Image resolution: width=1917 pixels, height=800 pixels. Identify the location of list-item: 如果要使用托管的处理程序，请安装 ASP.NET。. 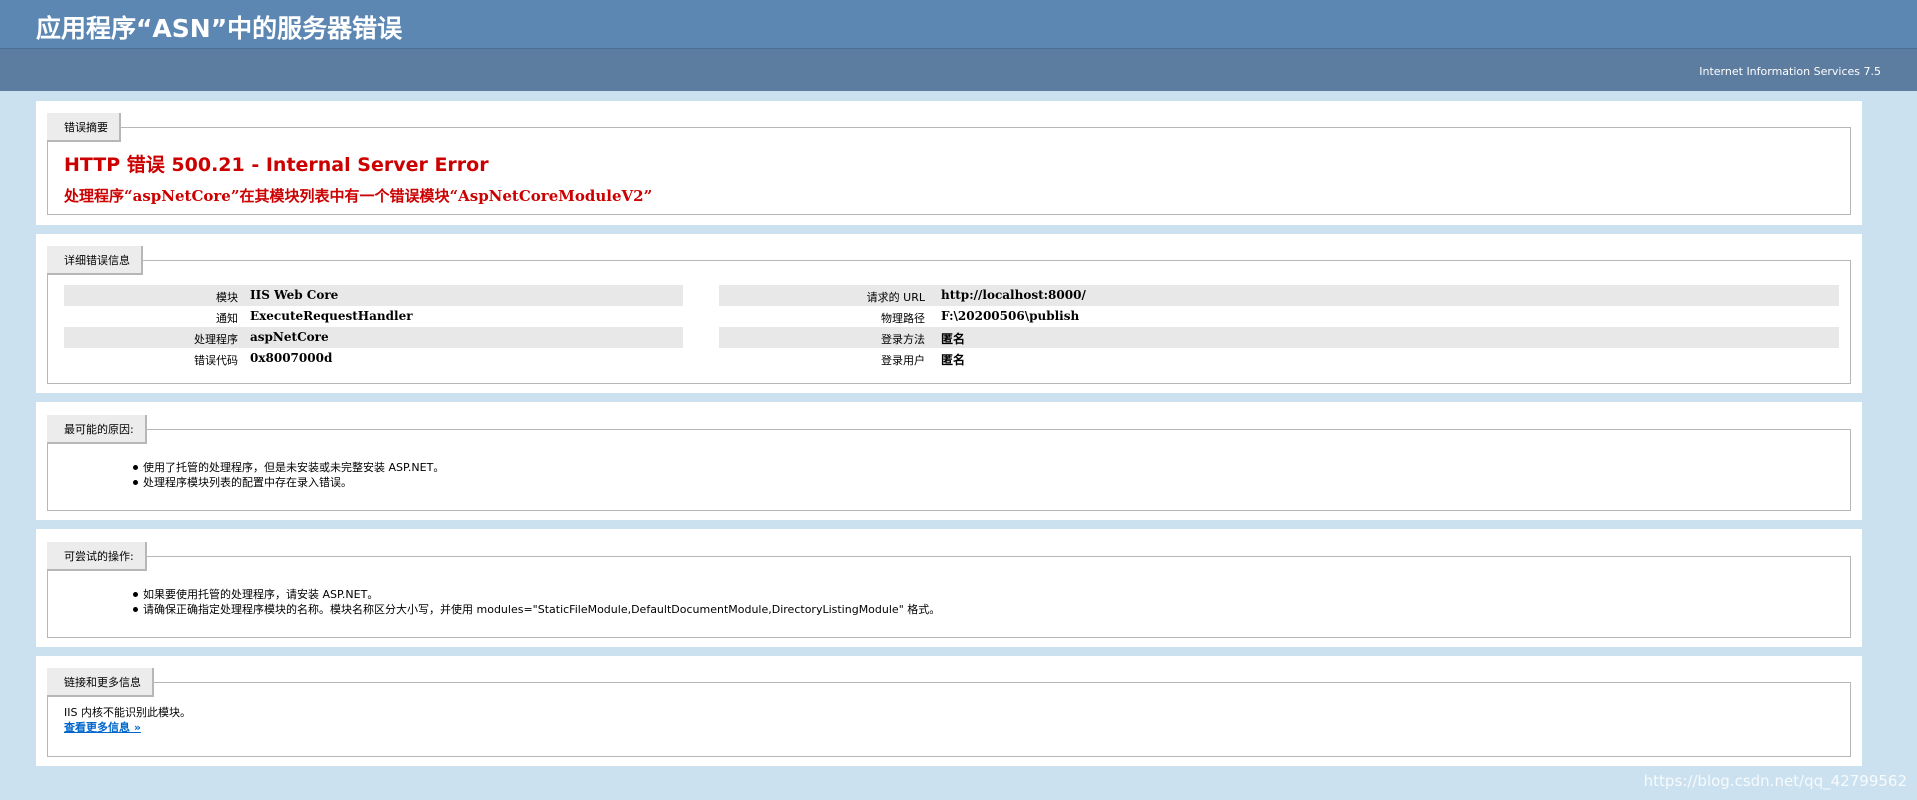
(536, 594).